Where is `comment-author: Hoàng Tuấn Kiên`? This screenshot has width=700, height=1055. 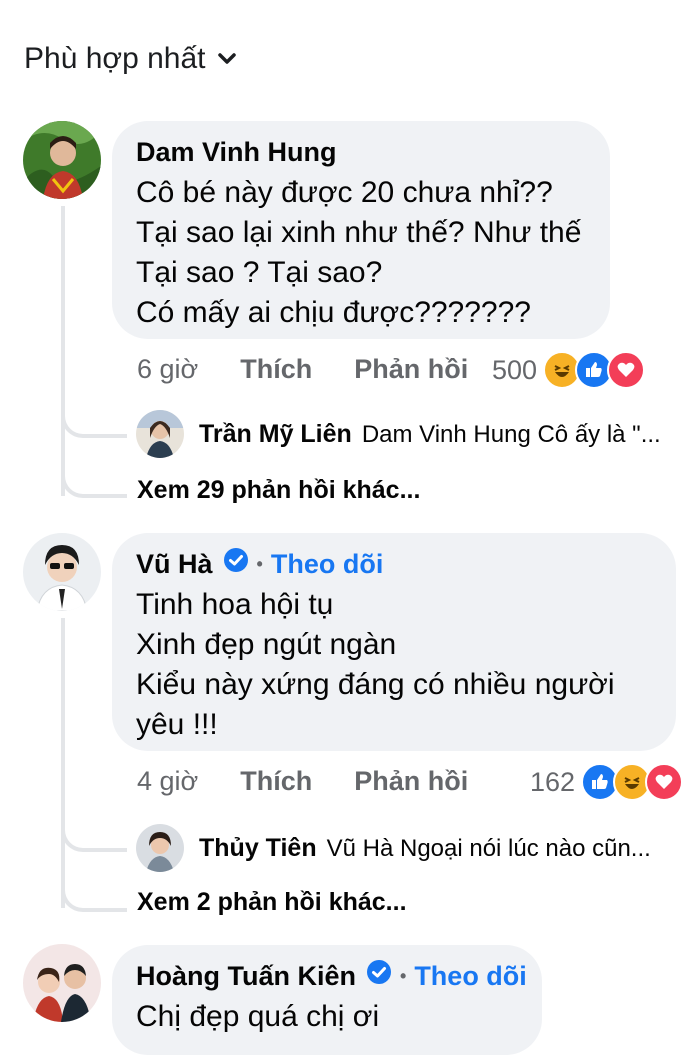
comment-author: Hoàng Tuấn Kiên is located at coordinates (246, 976).